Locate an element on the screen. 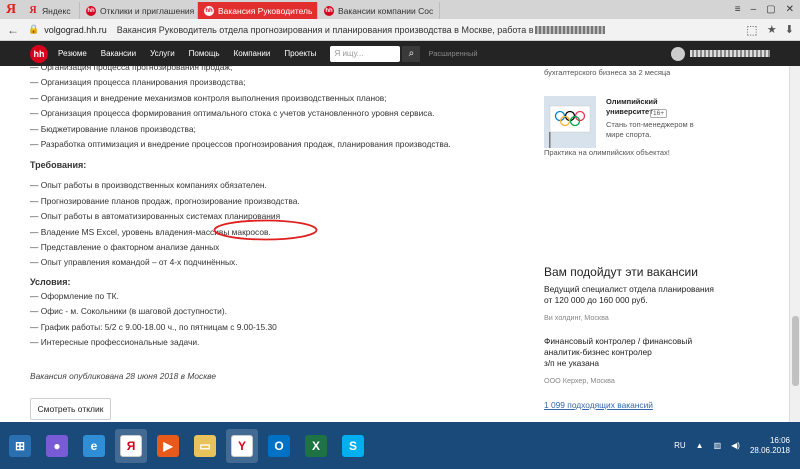 This screenshot has height=469, width=800. age-badge: 16+ is located at coordinates (659, 113).